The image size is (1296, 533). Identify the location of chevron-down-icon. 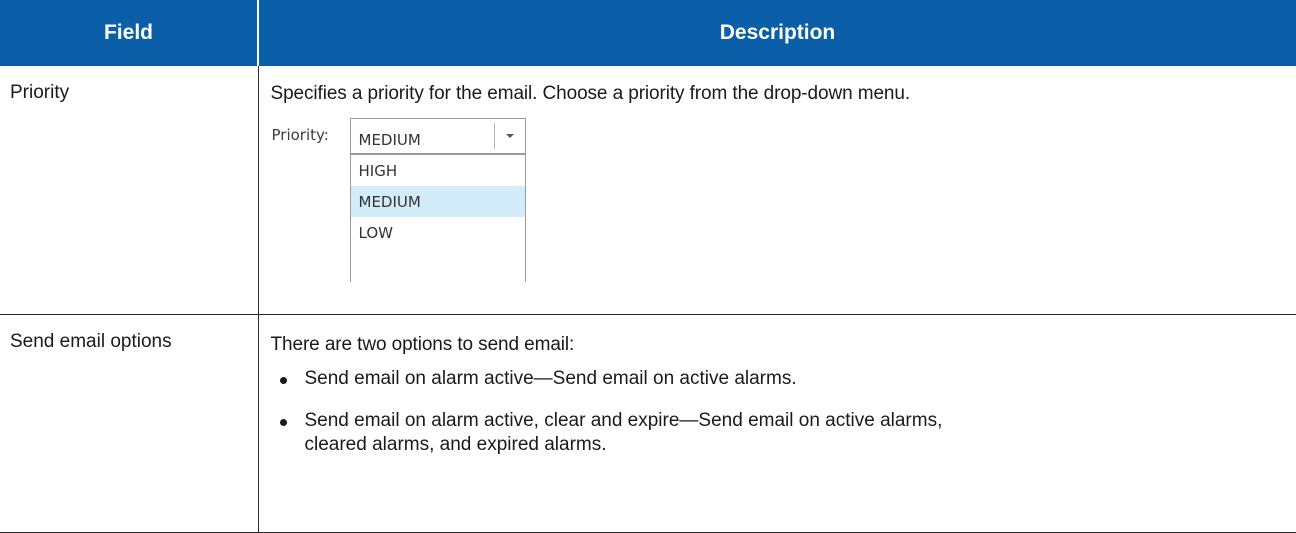
(509, 136).